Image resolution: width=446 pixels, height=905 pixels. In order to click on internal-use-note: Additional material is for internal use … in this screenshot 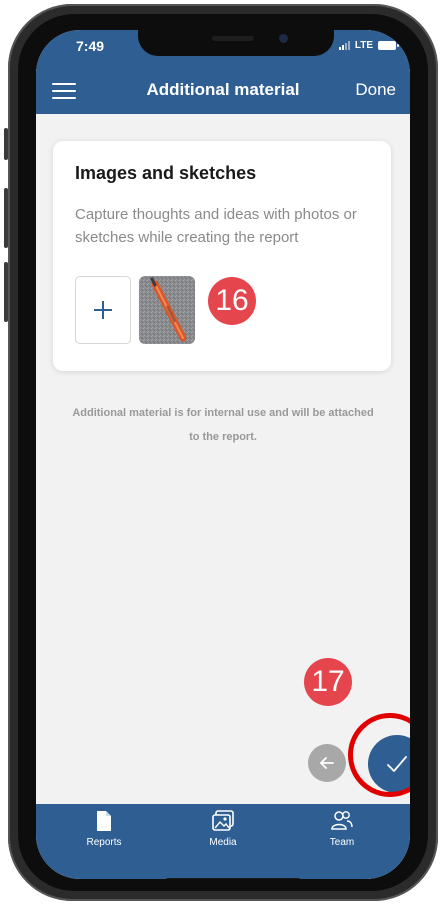, I will do `click(223, 425)`.